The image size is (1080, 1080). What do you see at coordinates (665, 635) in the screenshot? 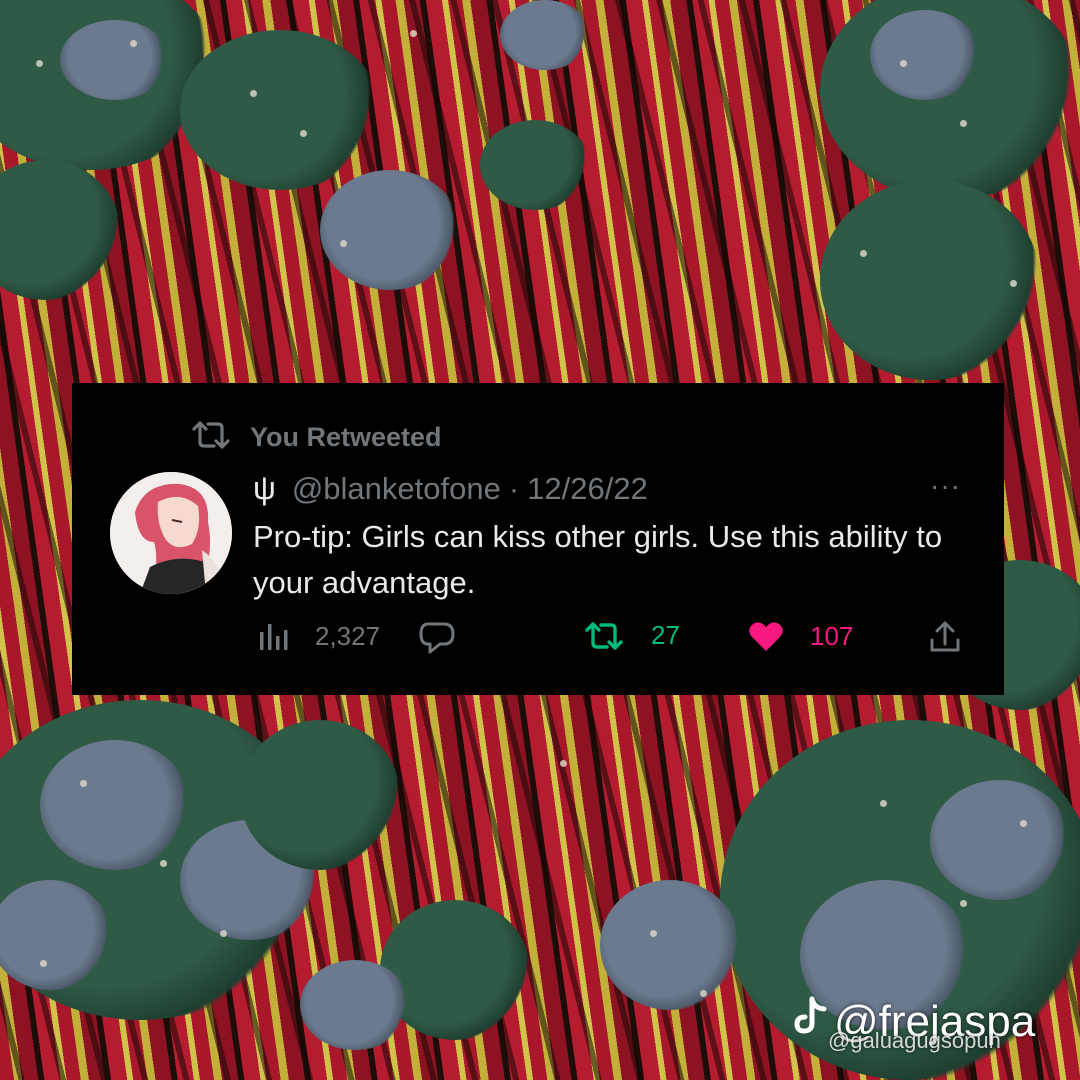
I see `retweet-count: 27` at bounding box center [665, 635].